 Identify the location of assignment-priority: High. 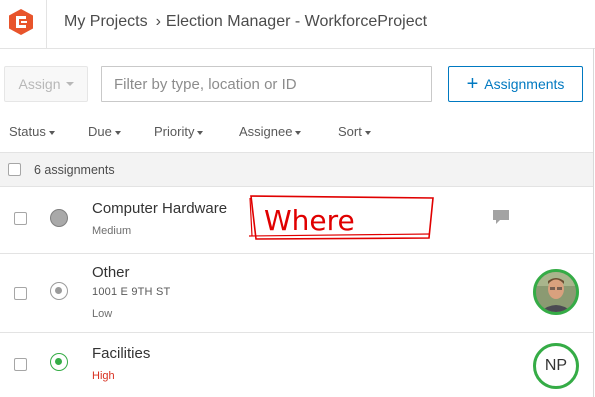
(103, 376).